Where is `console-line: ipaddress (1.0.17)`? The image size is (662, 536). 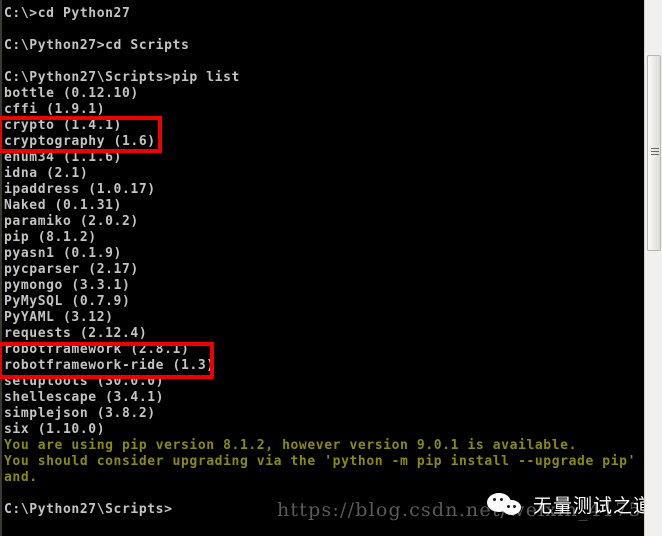
console-line: ipaddress (1.0.17) is located at coordinates (80, 189).